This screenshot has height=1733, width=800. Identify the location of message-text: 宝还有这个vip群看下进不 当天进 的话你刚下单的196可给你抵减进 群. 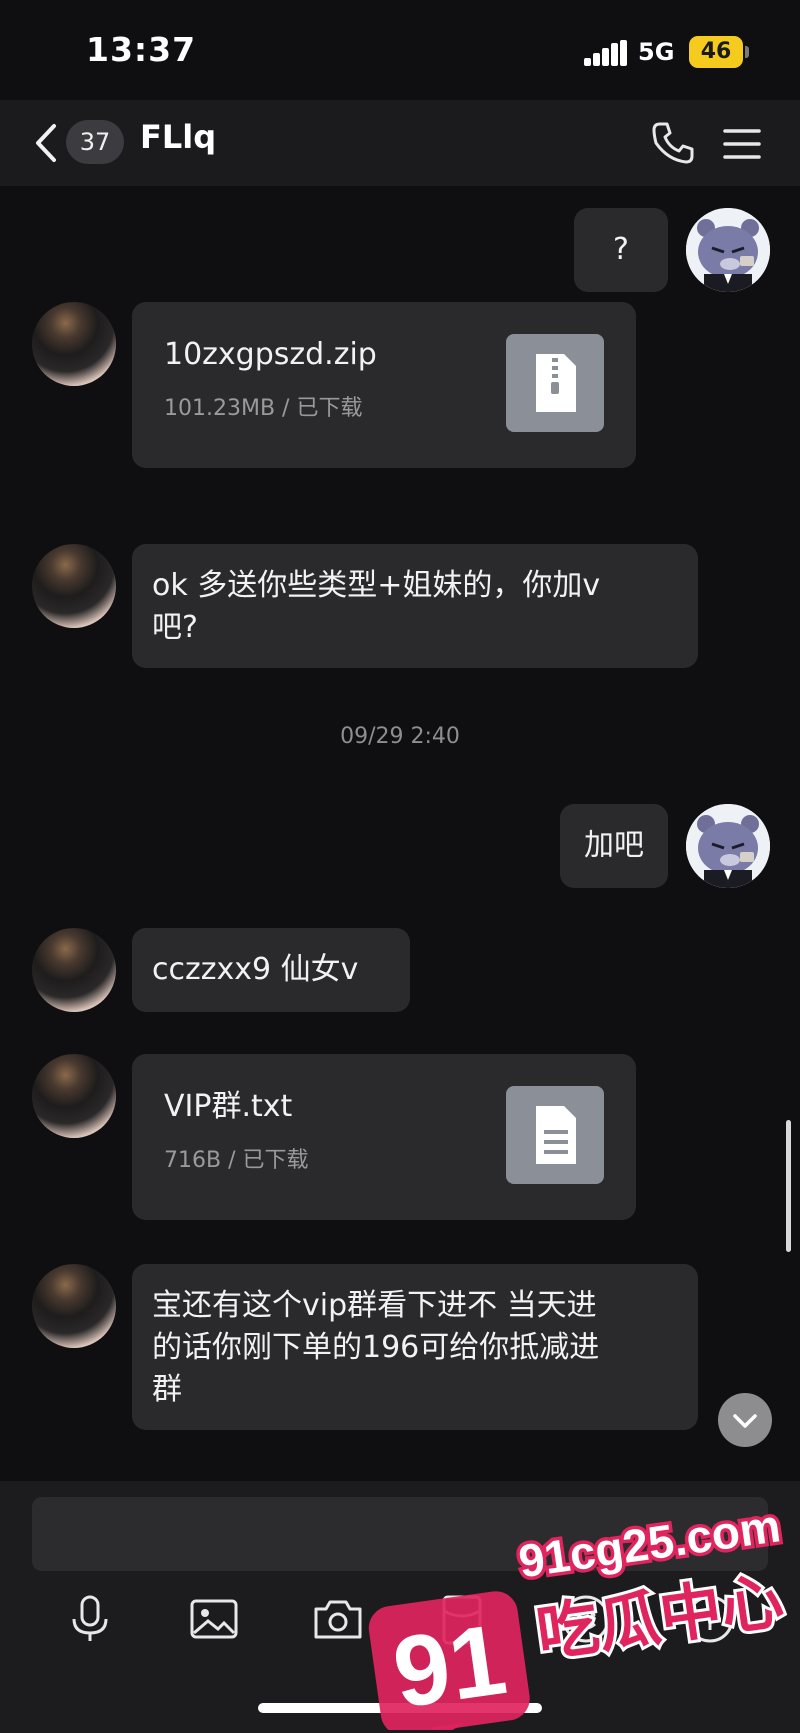
(415, 1348).